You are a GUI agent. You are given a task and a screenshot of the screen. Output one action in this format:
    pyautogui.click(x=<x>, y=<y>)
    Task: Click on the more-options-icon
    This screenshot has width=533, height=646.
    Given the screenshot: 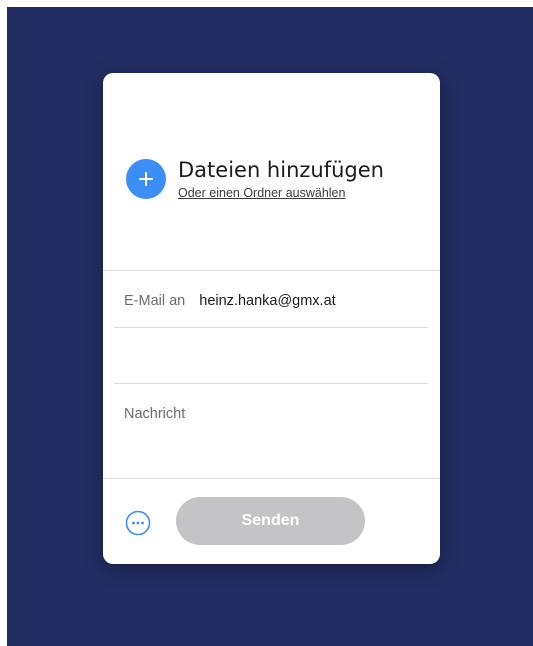 What is the action you would take?
    pyautogui.click(x=138, y=525)
    